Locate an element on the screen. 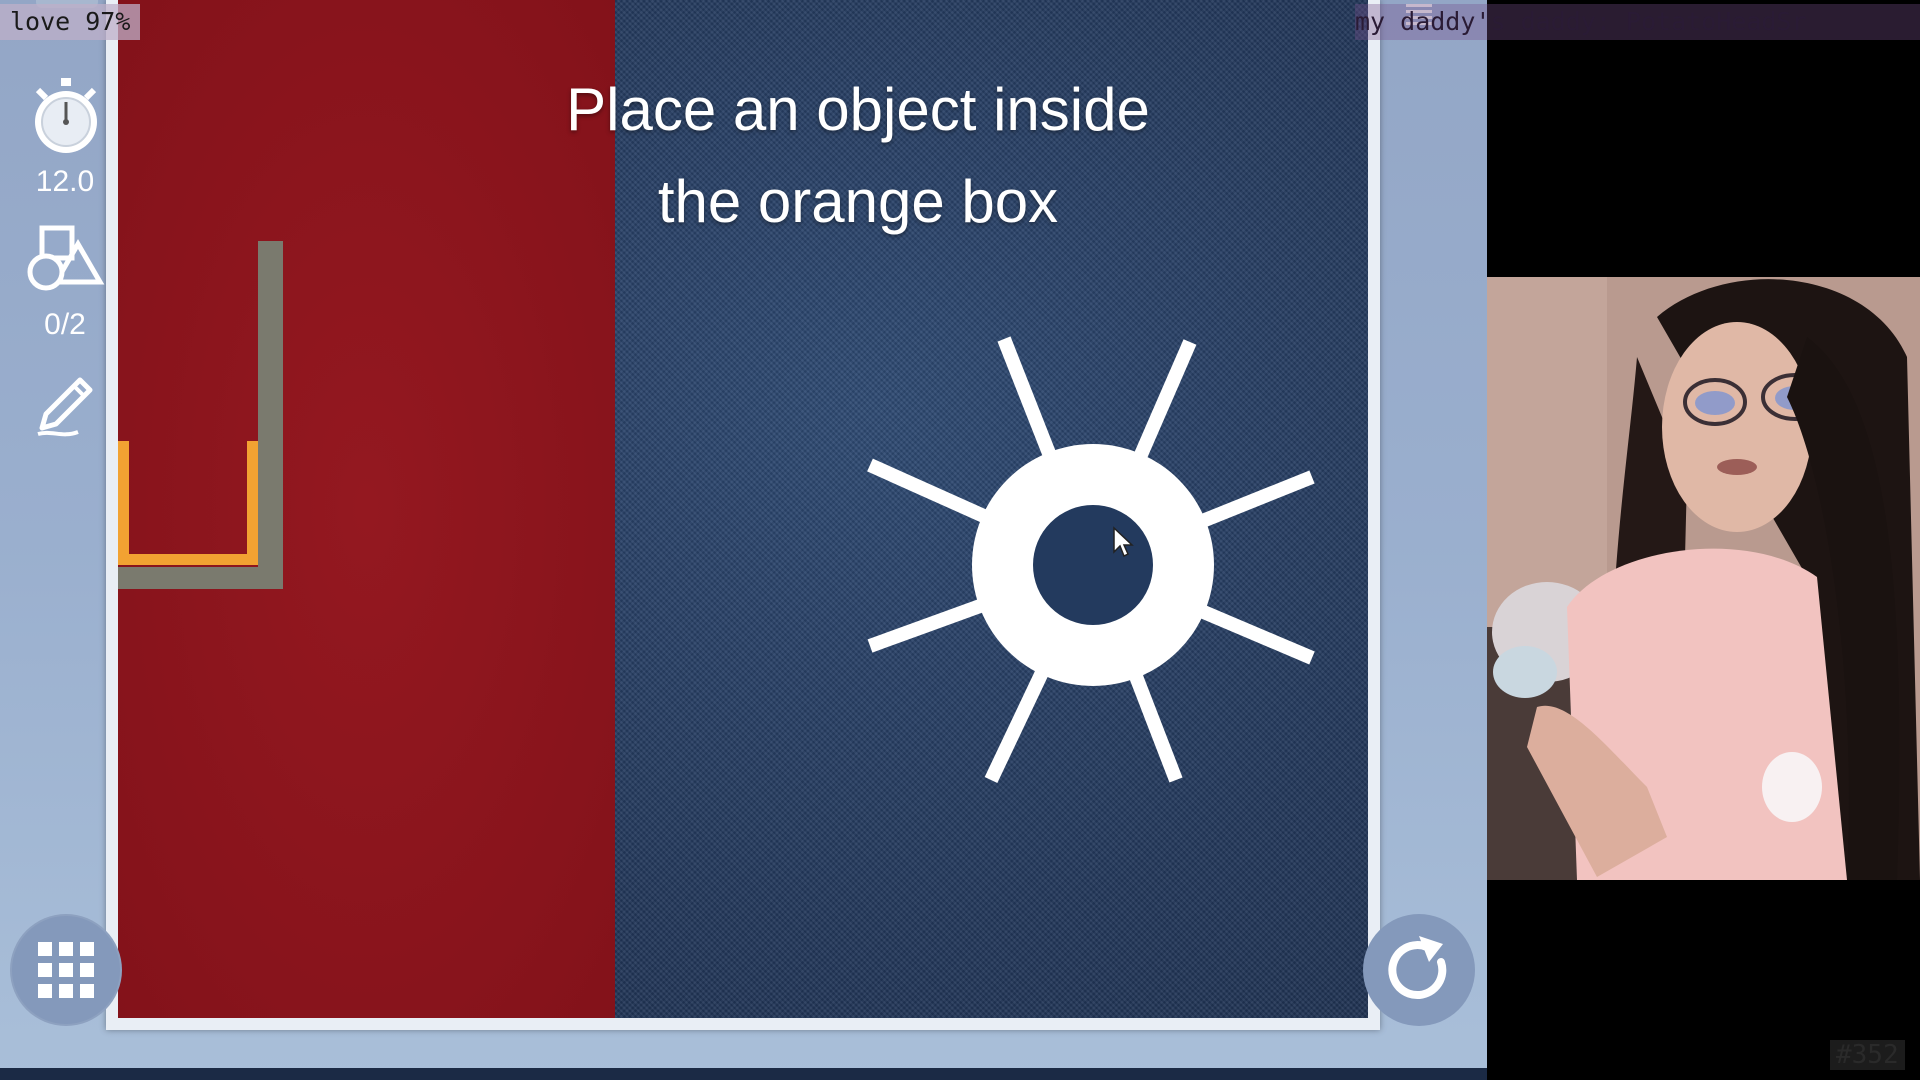 The height and width of the screenshot is (1080, 1920). level-instruction: Place an object inside the orange box is located at coordinates (858, 156).